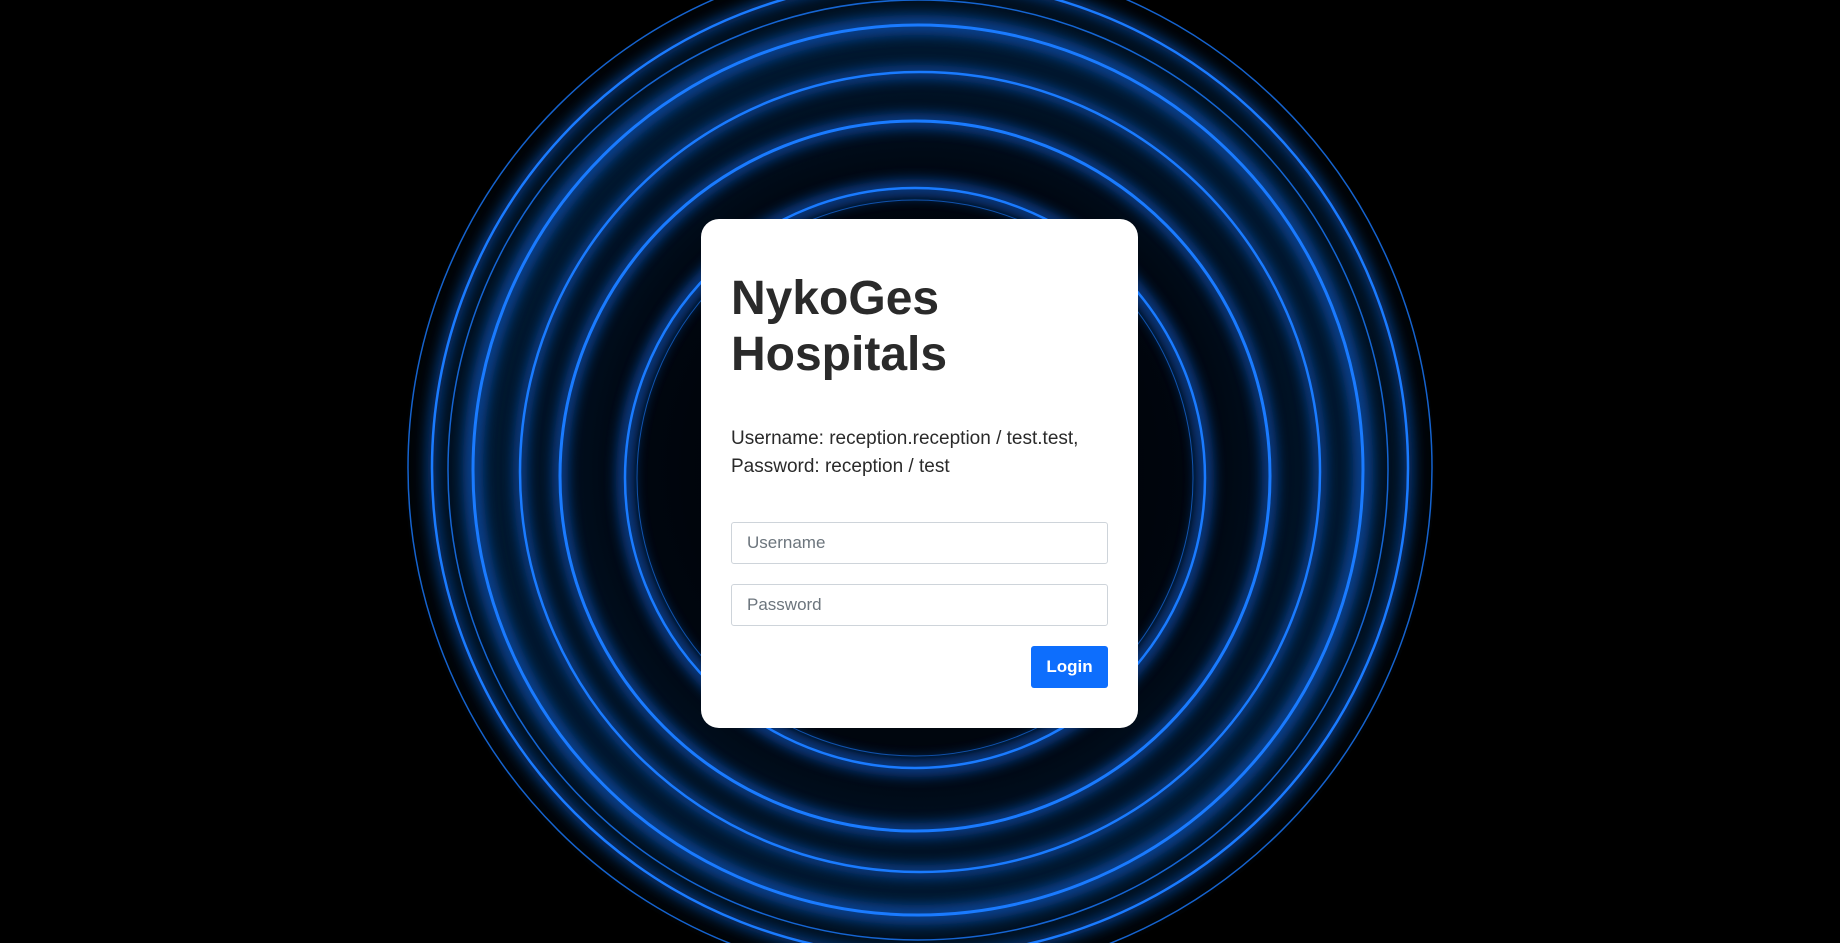 This screenshot has height=943, width=1840. I want to click on username-input, so click(919, 543).